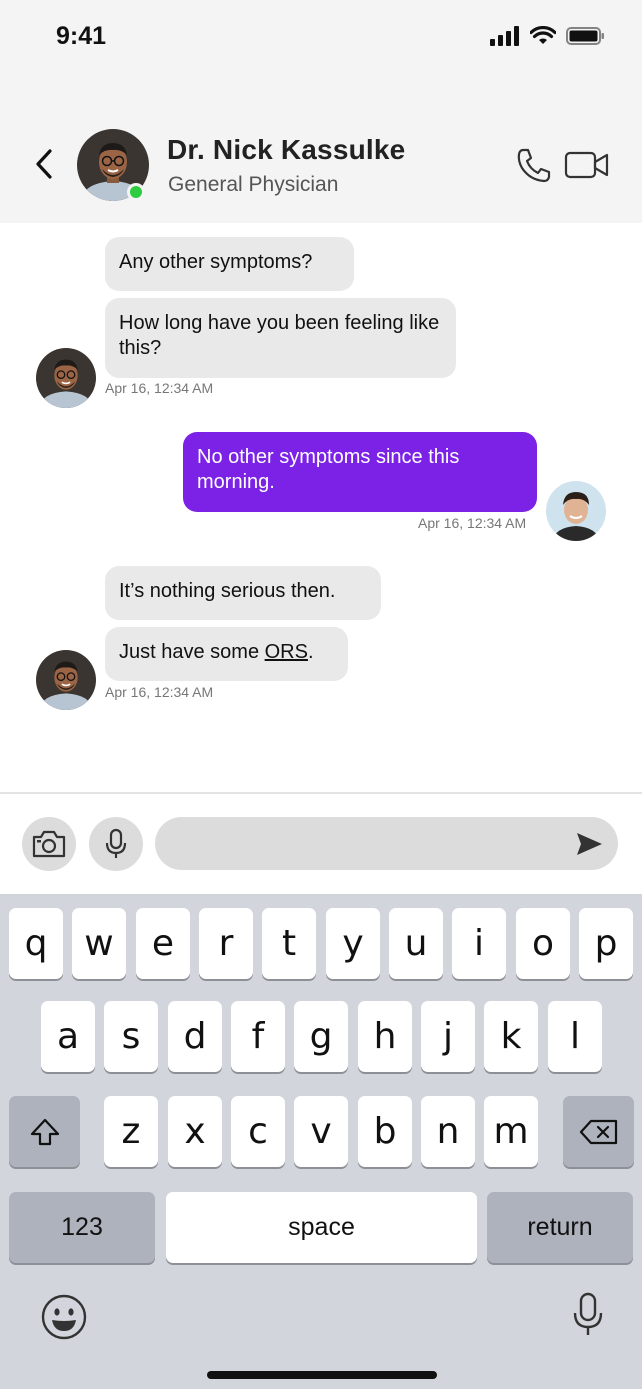 Image resolution: width=642 pixels, height=1389 pixels. I want to click on voice-note-button, so click(116, 844).